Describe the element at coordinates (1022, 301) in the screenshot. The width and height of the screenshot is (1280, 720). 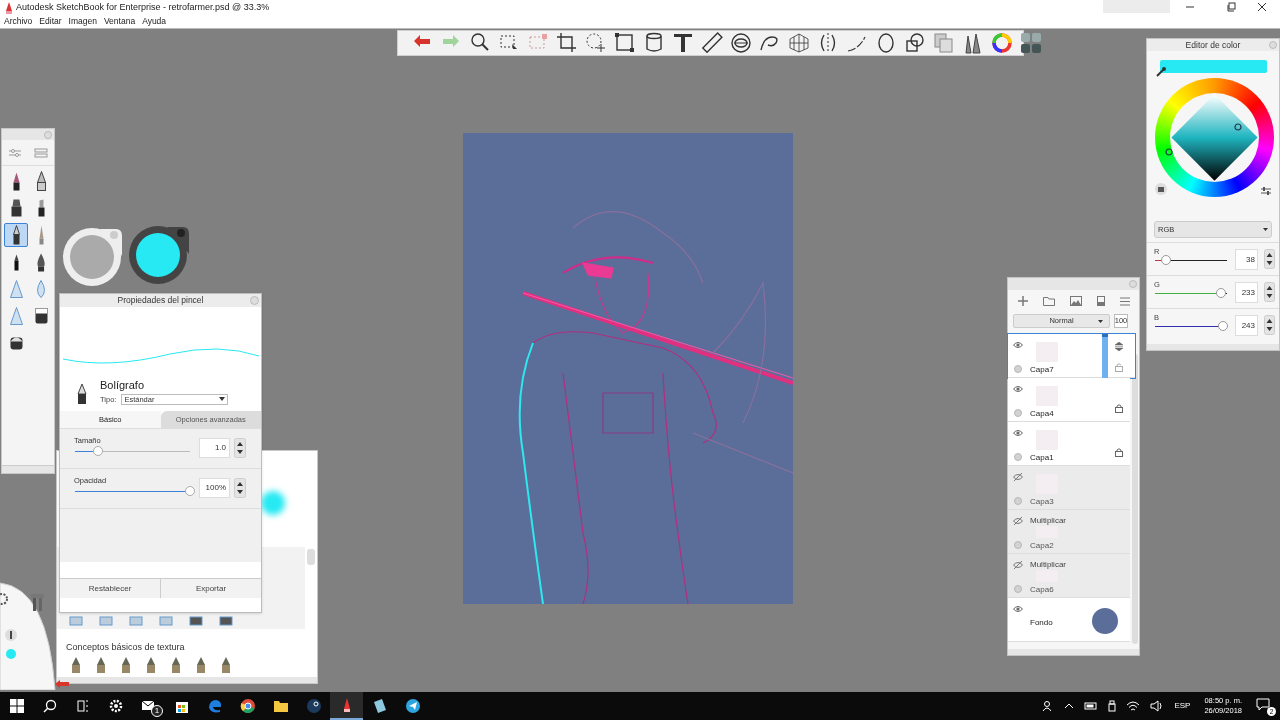
I see `plus-icon` at that location.